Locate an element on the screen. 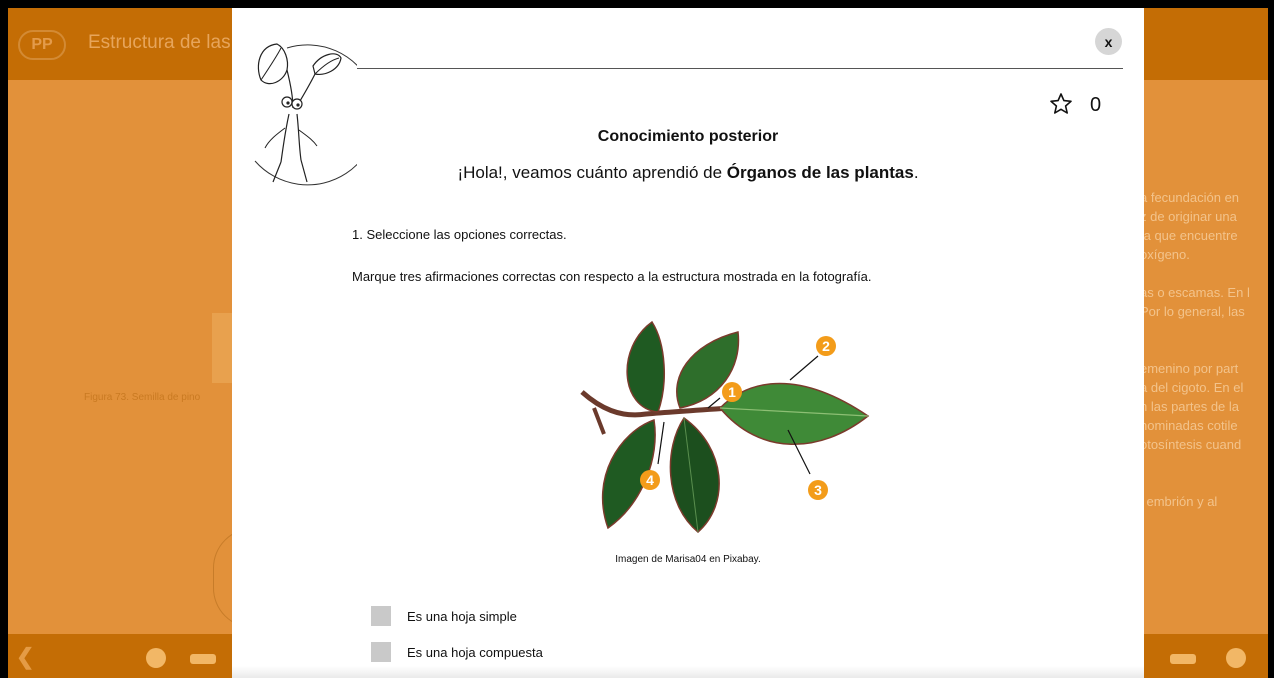 Image resolution: width=1274 pixels, height=678 pixels. marker-2: 2 is located at coordinates (826, 346).